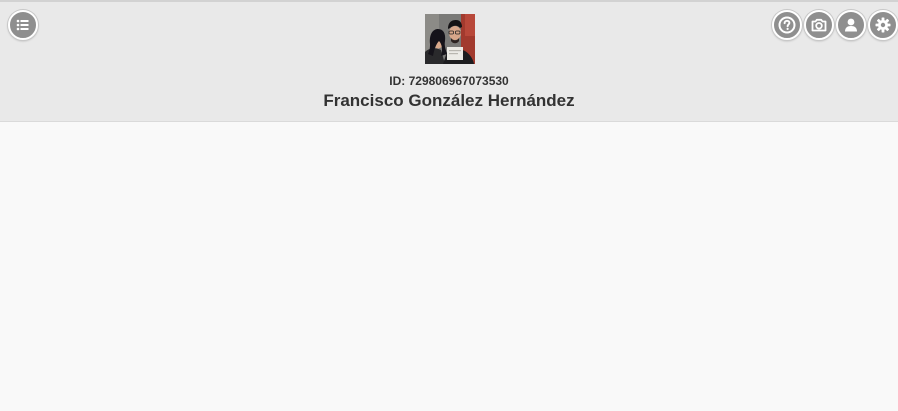 Image resolution: width=898 pixels, height=411 pixels. I want to click on profile-button, so click(851, 25).